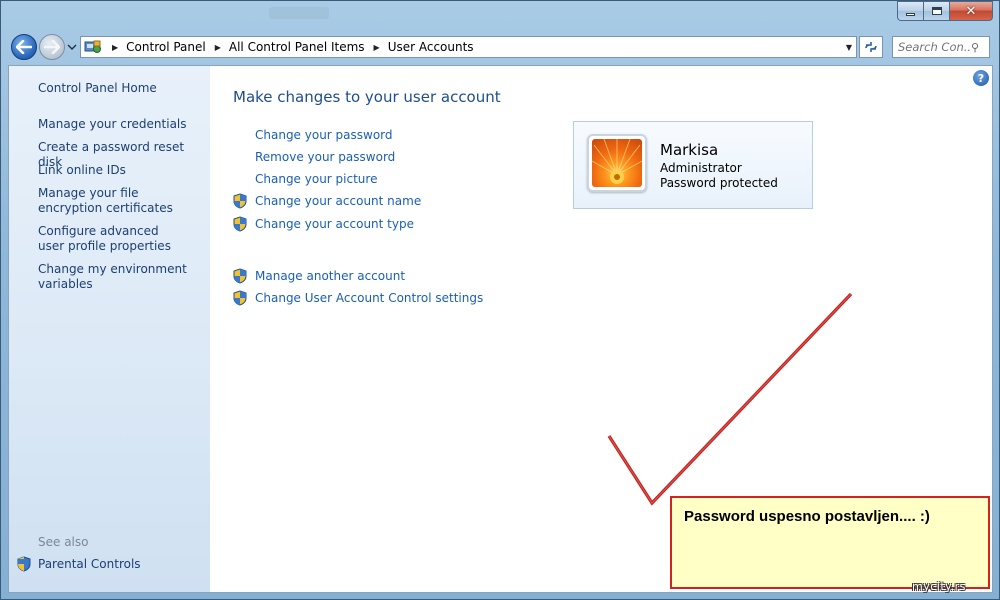 This screenshot has width=1000, height=600. I want to click on back-arrow-icon, so click(24, 47).